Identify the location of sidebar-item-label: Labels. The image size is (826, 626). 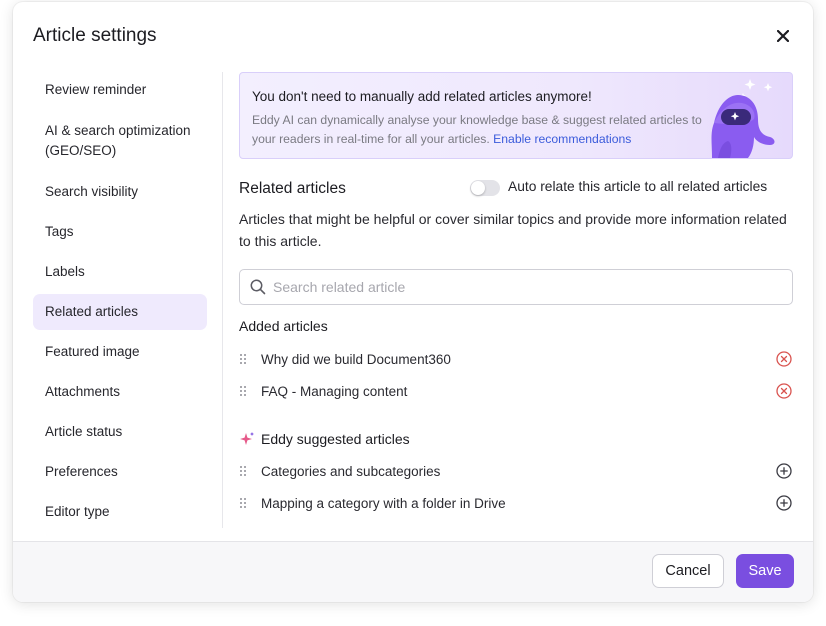
(65, 271).